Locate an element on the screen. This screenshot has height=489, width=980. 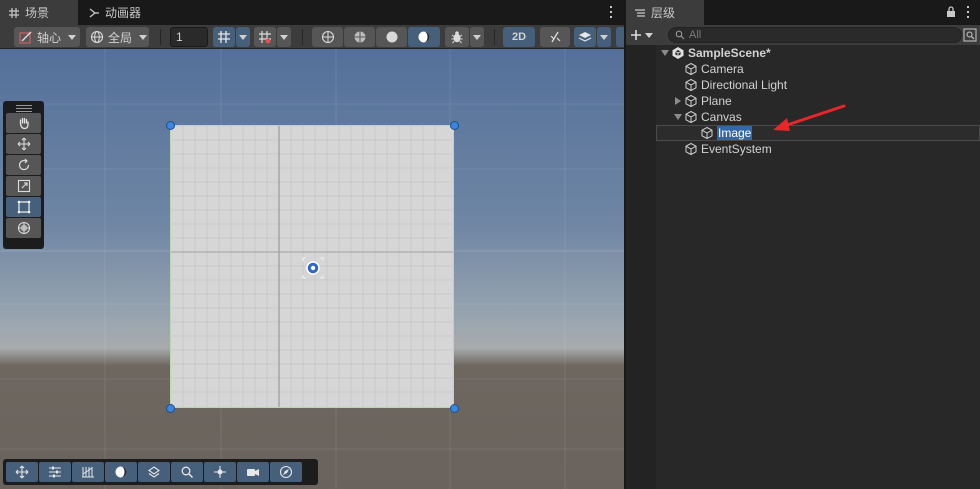
scale-tool-button is located at coordinates (23, 186).